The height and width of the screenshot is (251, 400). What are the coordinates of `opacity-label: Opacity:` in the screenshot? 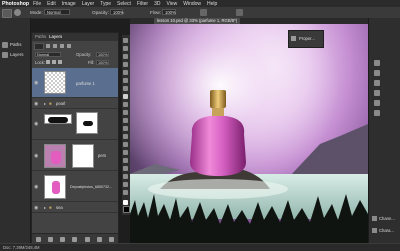 It's located at (100, 12).